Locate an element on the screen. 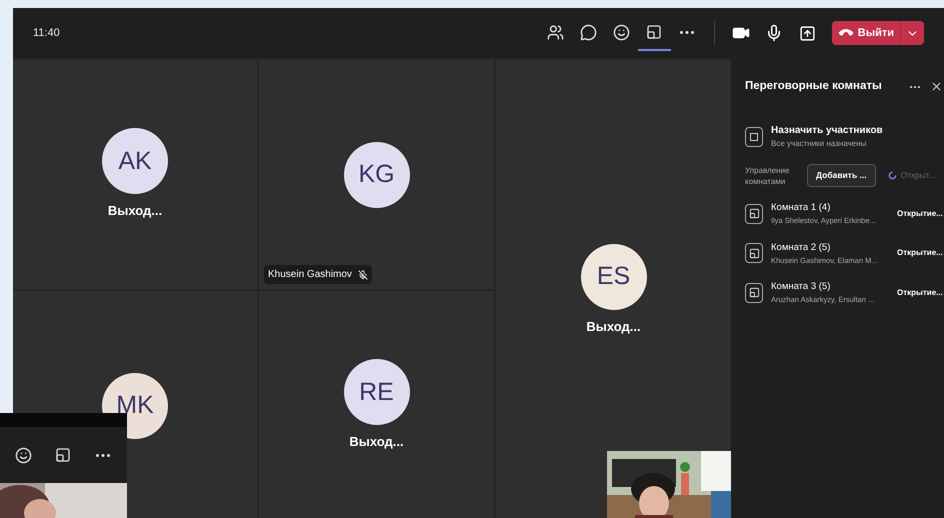  avatar: AK is located at coordinates (135, 161).